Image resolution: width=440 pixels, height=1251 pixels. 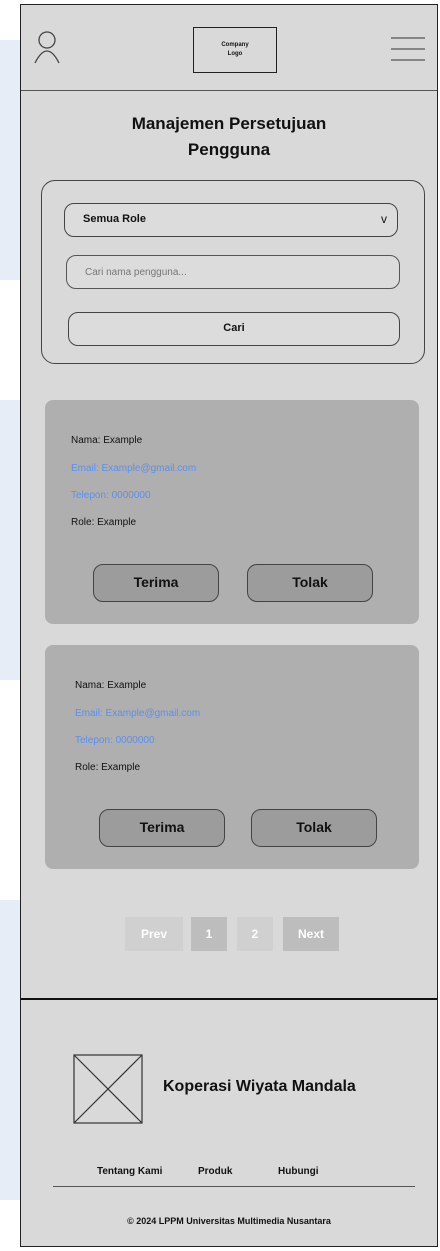 What do you see at coordinates (231, 220) in the screenshot?
I see `role-select: Semua Role v` at bounding box center [231, 220].